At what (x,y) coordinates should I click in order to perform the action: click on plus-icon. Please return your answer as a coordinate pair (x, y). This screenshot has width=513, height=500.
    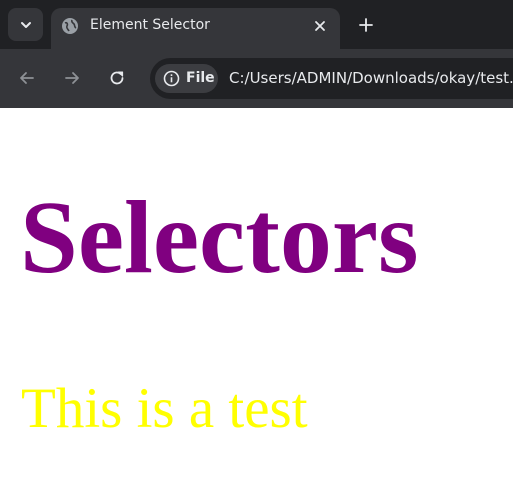
    Looking at the image, I should click on (366, 25).